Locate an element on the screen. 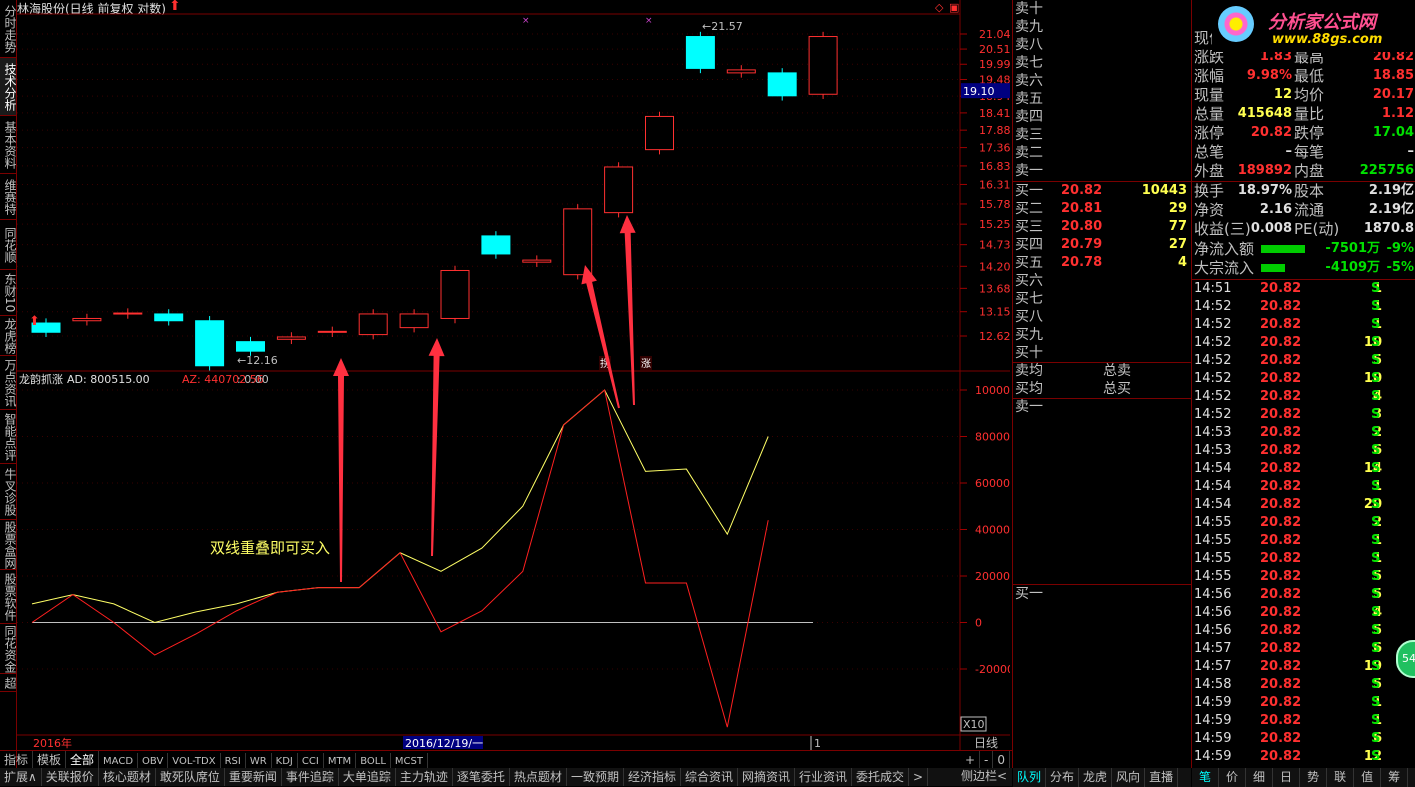 The width and height of the screenshot is (1415, 787). date-right-label: 1 is located at coordinates (817, 743).